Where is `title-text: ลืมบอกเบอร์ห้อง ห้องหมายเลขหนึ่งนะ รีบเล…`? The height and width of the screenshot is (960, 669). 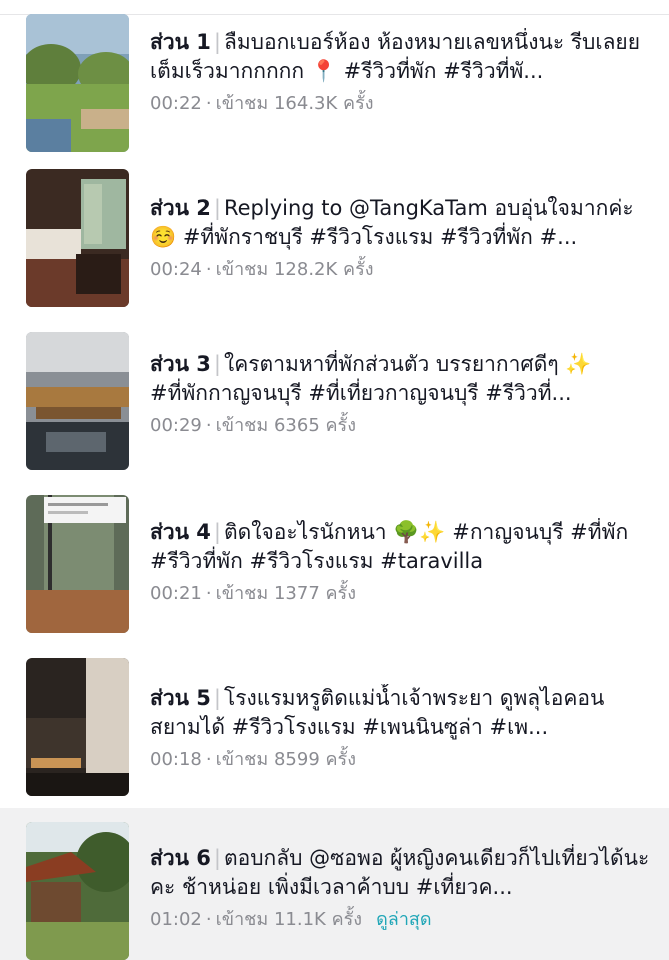 title-text: ลืมบอกเบอร์ห้อง ห้องหมายเลขหนึ่งนะ รีบเล… is located at coordinates (395, 56).